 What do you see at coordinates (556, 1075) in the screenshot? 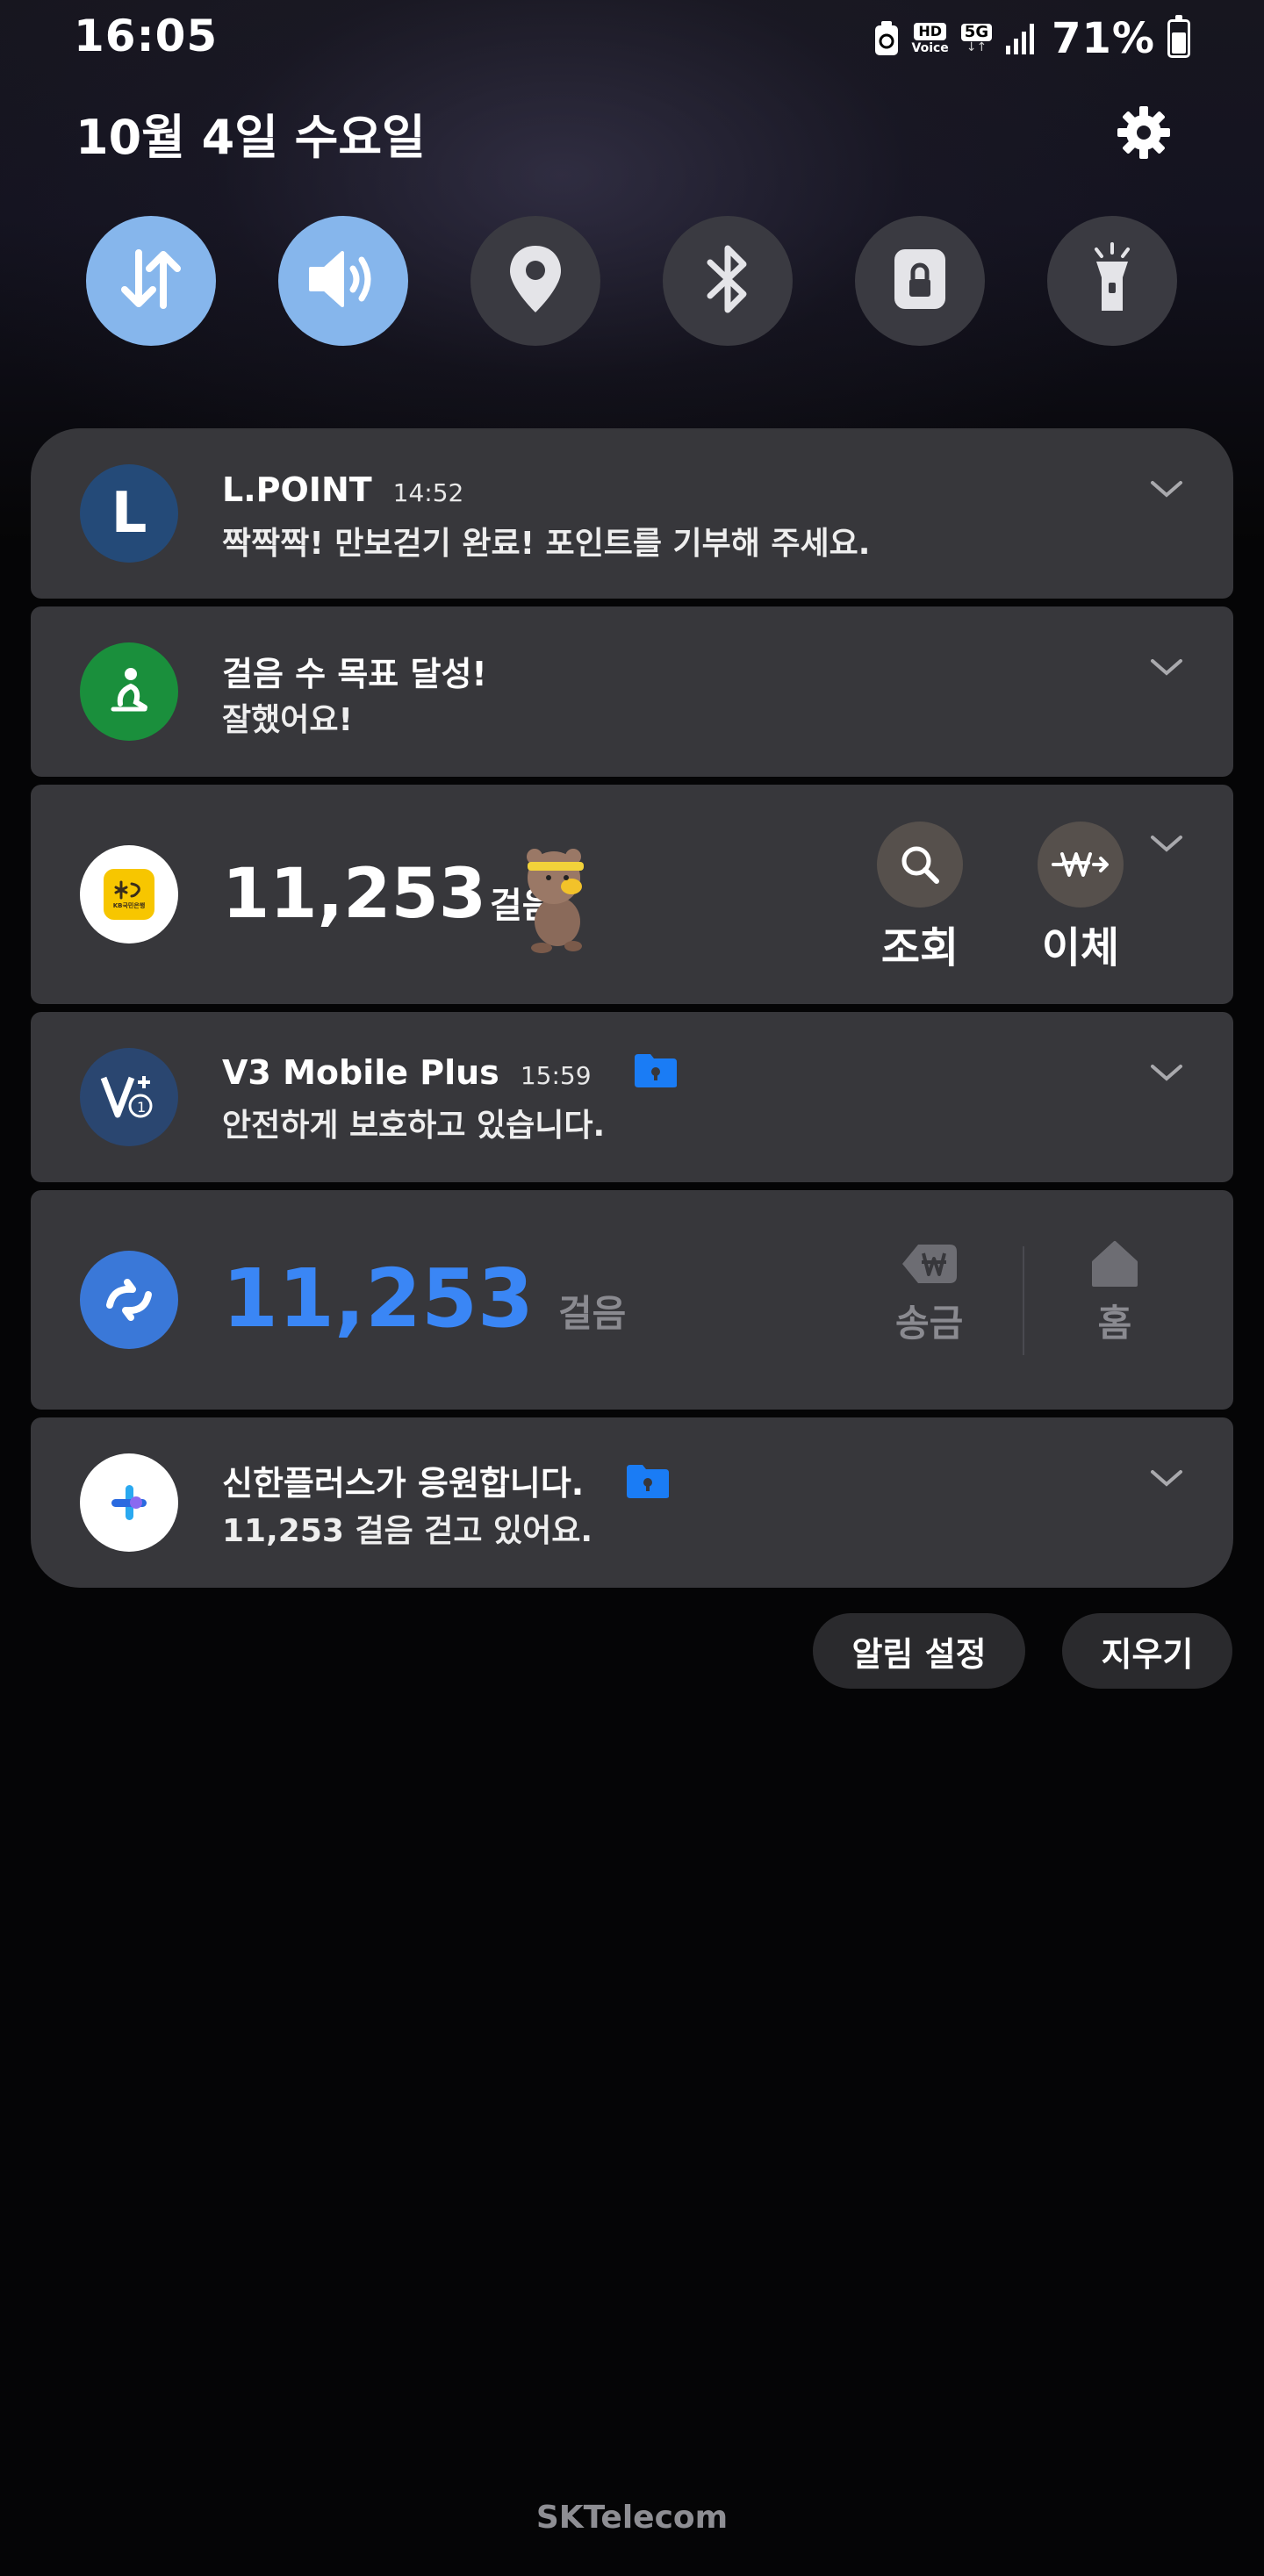
I see `notification-time: 15:59` at bounding box center [556, 1075].